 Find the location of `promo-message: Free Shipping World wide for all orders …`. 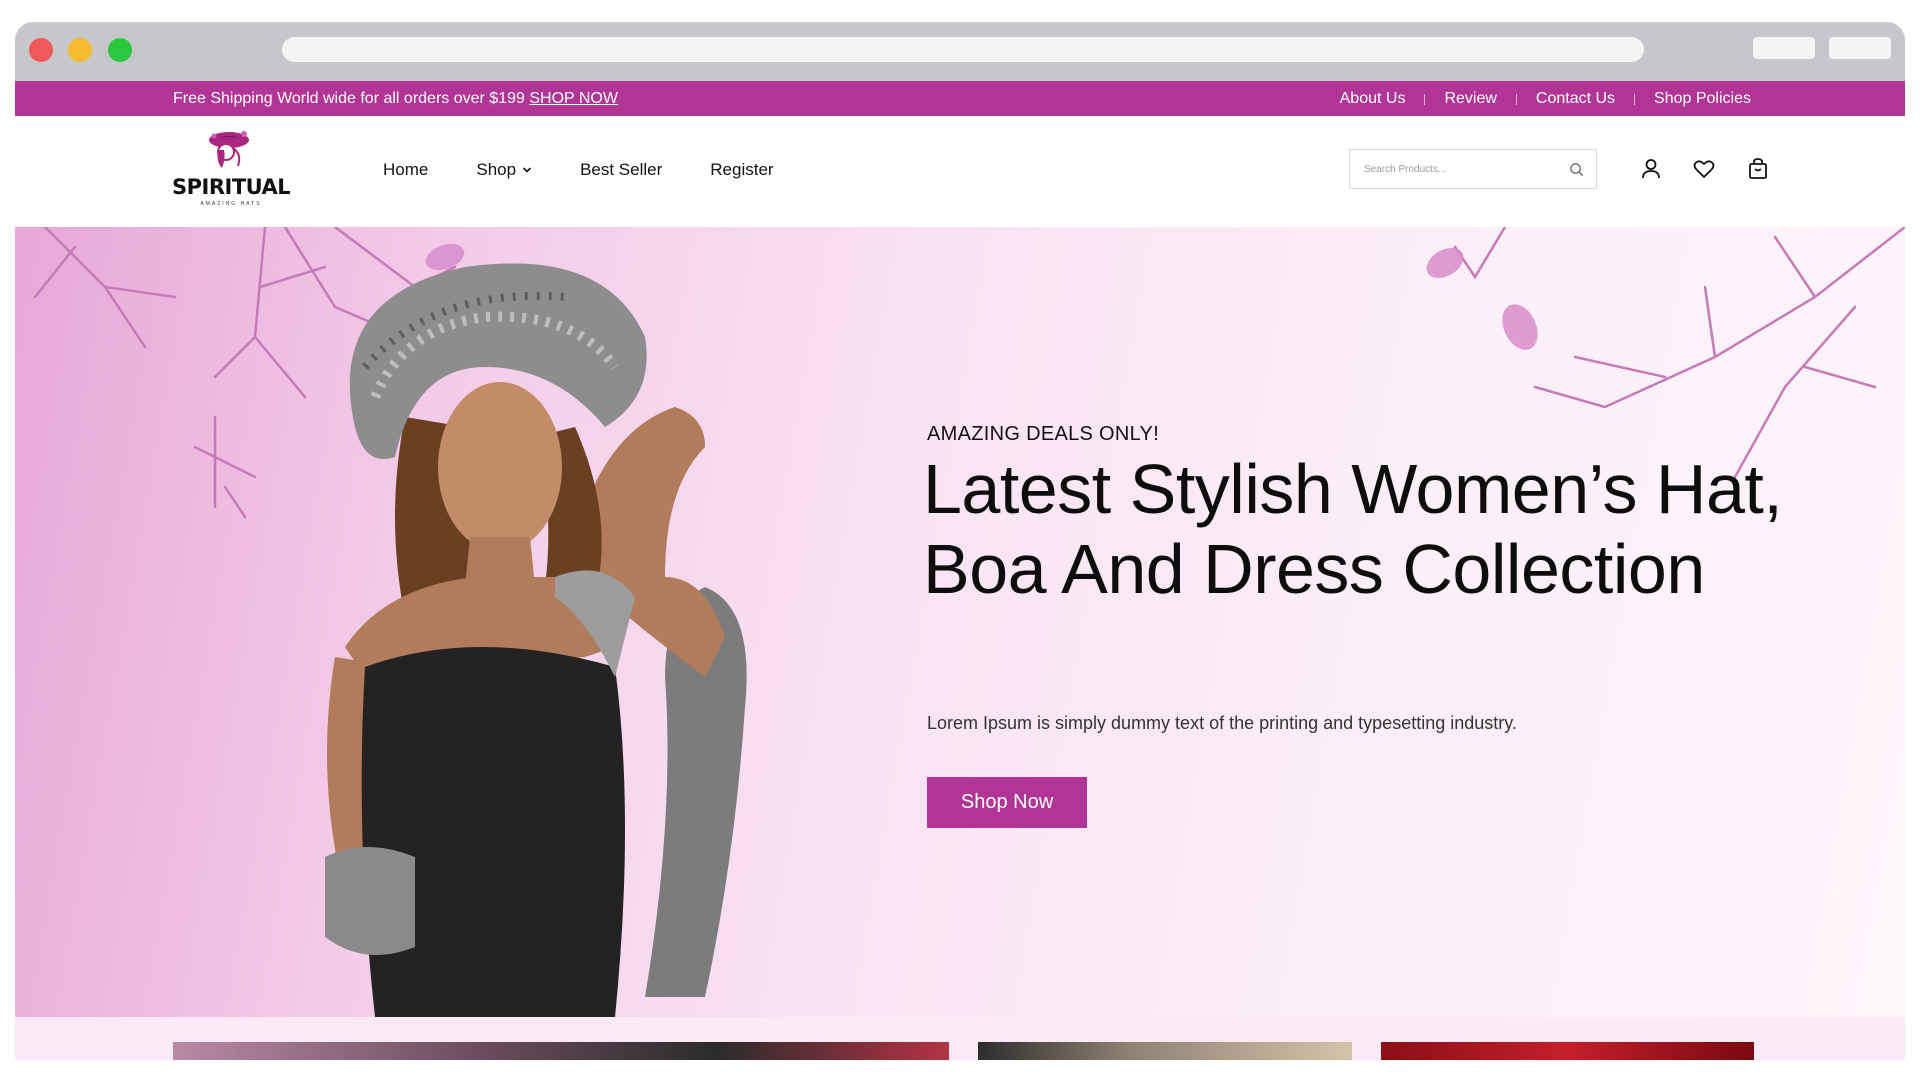

promo-message: Free Shipping World wide for all orders … is located at coordinates (395, 99).